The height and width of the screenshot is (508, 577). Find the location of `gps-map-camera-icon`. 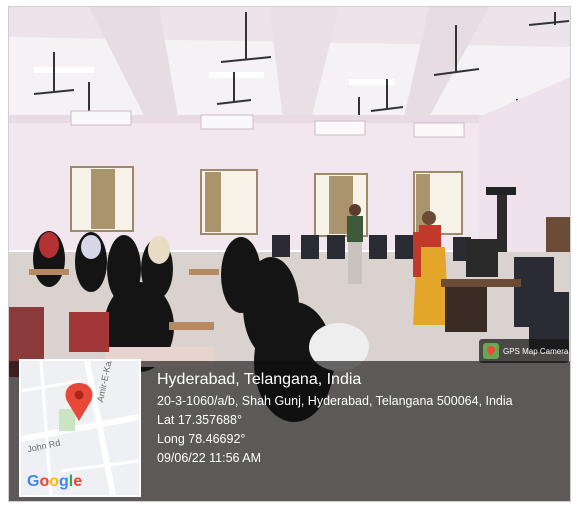

gps-map-camera-icon is located at coordinates (491, 351).